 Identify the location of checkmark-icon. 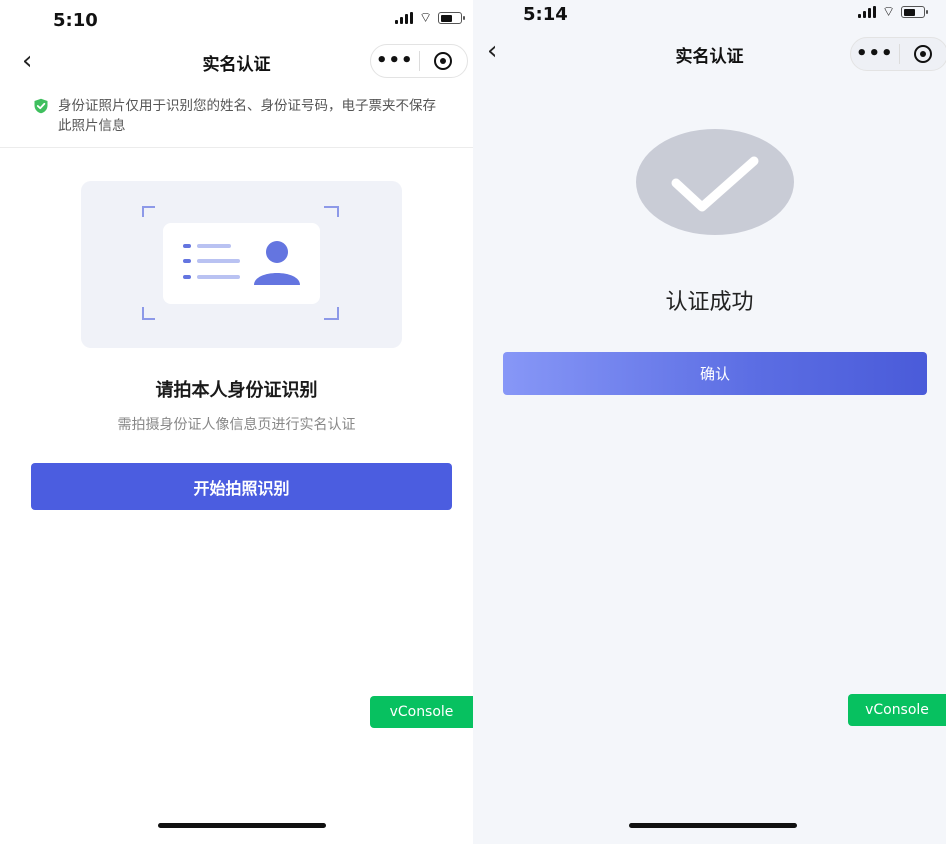
(715, 184).